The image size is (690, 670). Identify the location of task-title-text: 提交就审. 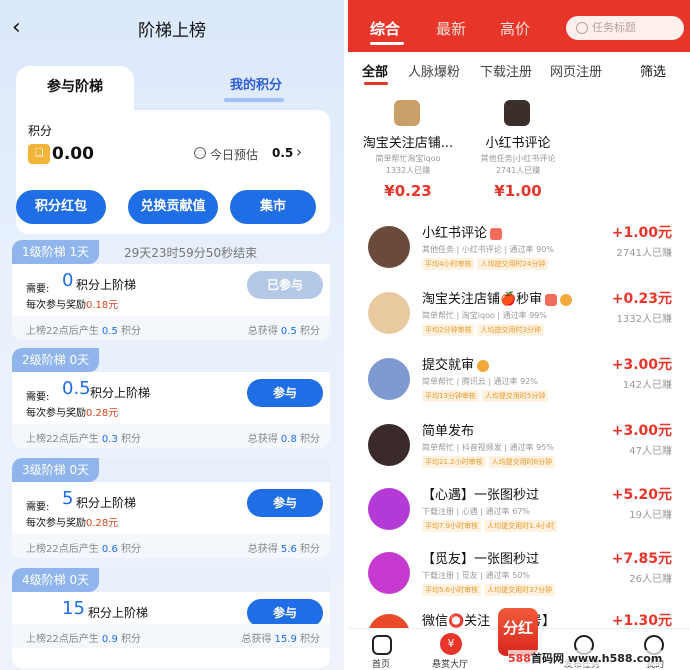
(448, 365).